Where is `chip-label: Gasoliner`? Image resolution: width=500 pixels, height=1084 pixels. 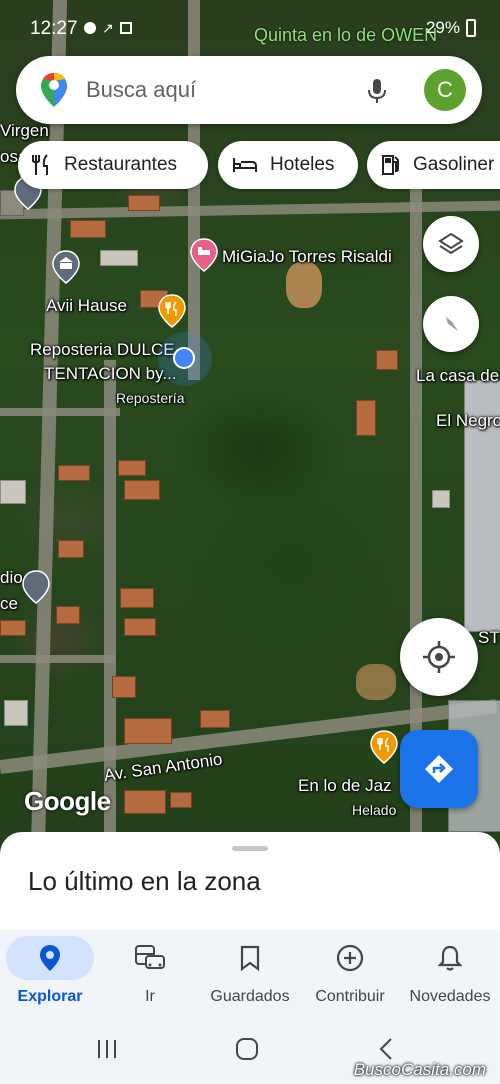 chip-label: Gasoliner is located at coordinates (454, 164).